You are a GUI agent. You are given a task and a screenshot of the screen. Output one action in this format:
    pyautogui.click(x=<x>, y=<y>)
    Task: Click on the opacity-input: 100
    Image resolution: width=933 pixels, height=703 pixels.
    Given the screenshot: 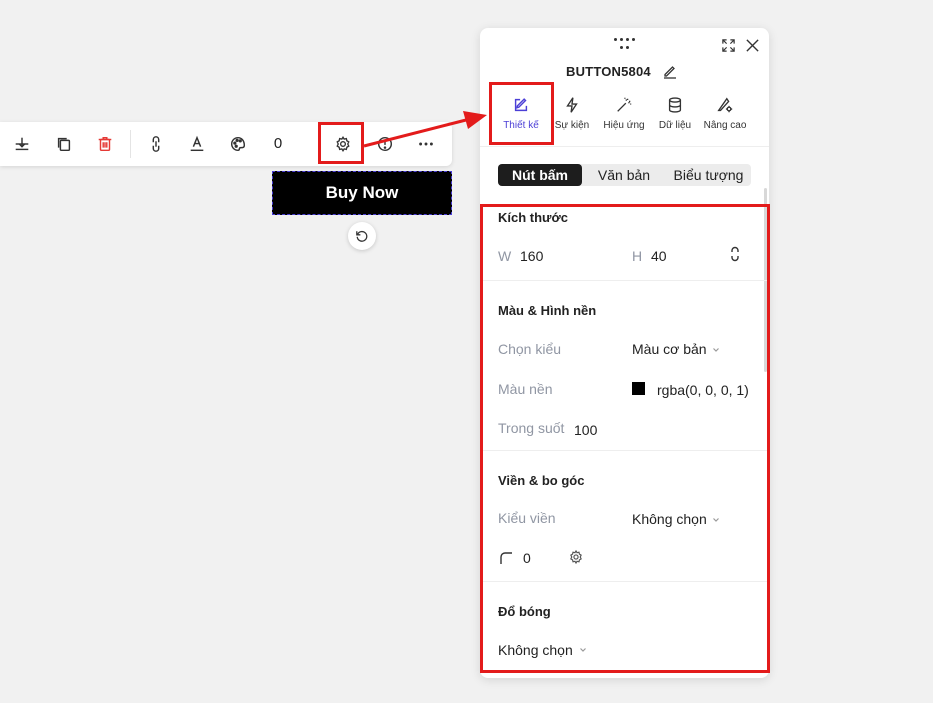 What is the action you would take?
    pyautogui.click(x=585, y=430)
    